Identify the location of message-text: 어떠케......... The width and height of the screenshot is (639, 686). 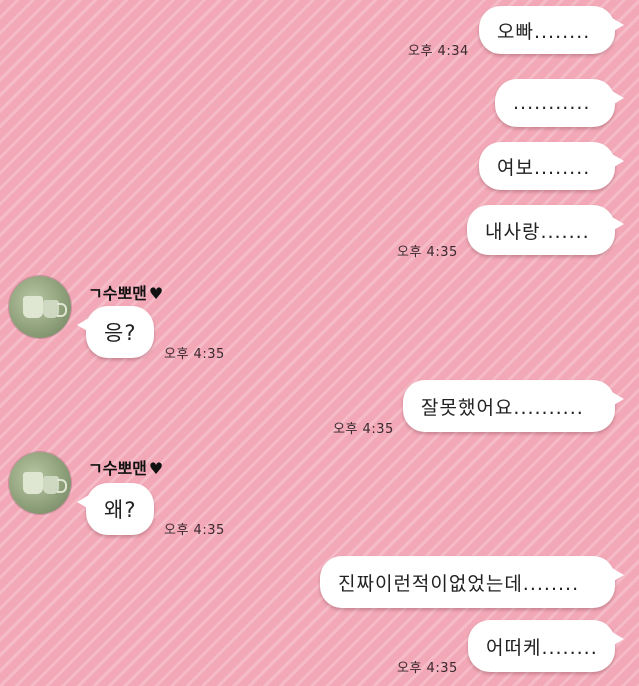
(542, 647).